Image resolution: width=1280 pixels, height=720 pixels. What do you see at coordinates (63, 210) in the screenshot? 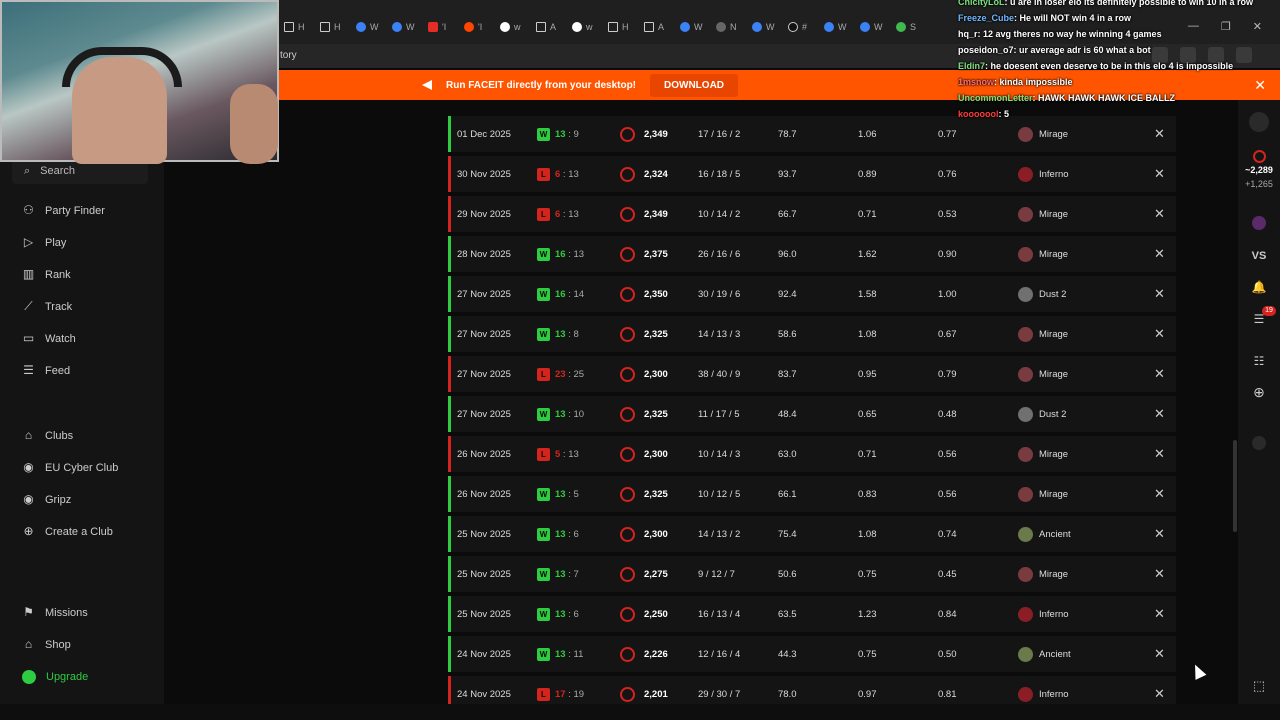
I see `sidebar-item-party-finder: ⚇ Party Finder` at bounding box center [63, 210].